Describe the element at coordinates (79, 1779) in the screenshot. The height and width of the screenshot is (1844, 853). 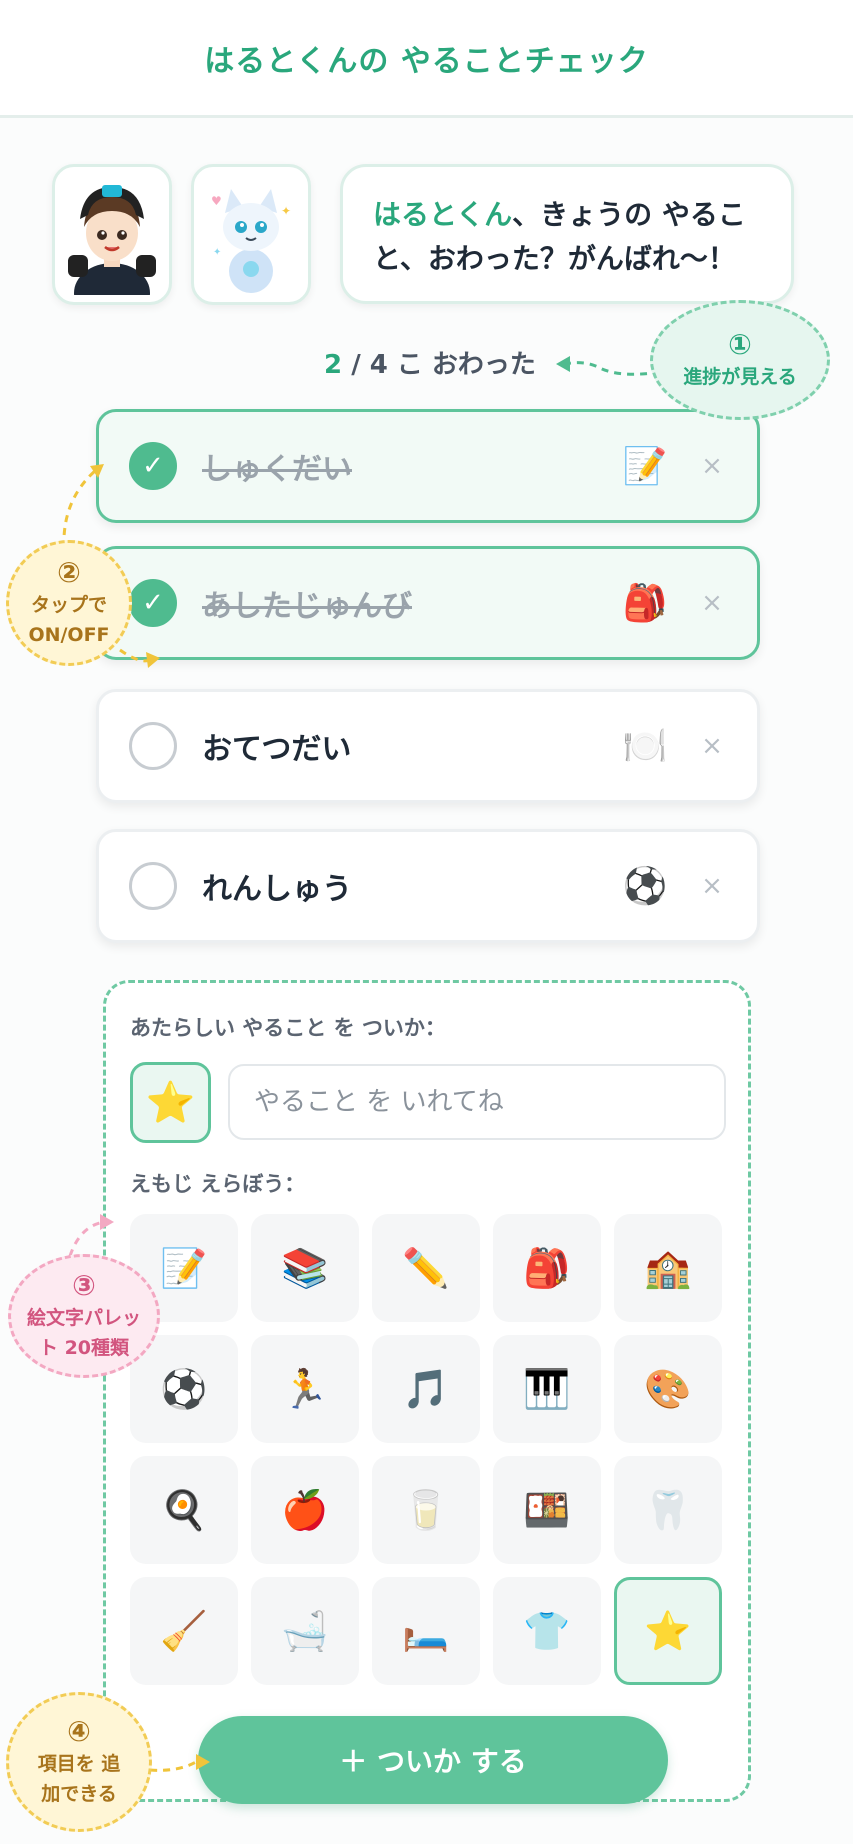
I see `callout-text: 項目を 追加できる` at that location.